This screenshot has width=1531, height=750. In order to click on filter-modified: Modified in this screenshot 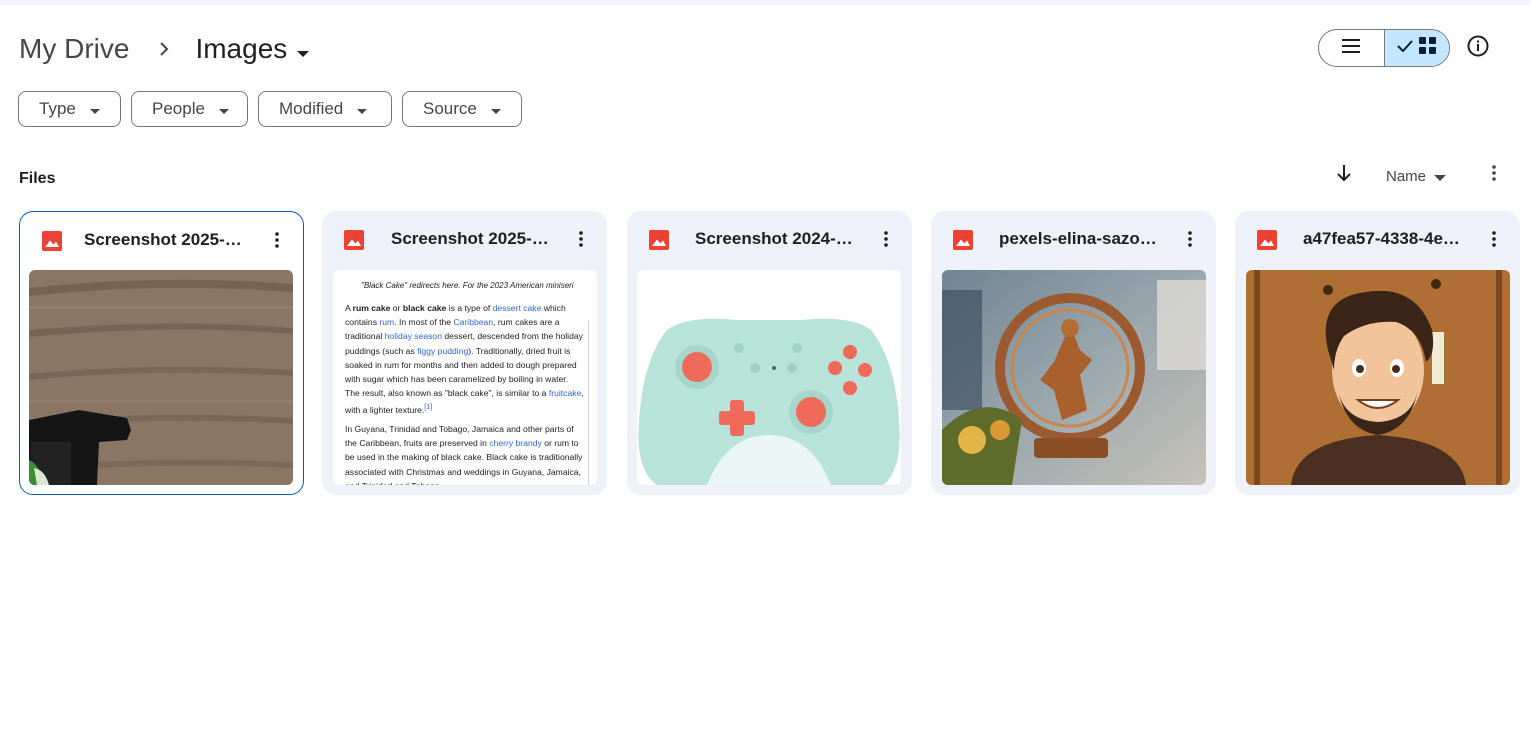, I will do `click(325, 109)`.